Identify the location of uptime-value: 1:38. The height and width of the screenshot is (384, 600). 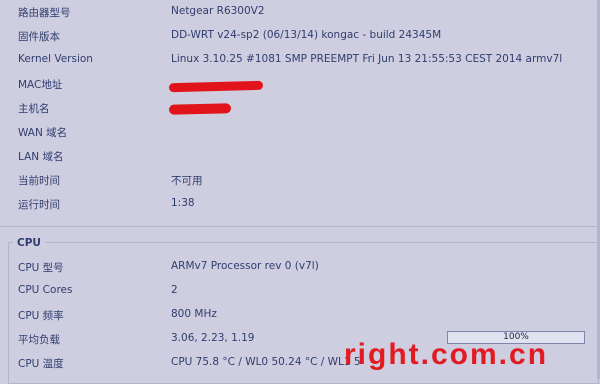
(183, 203).